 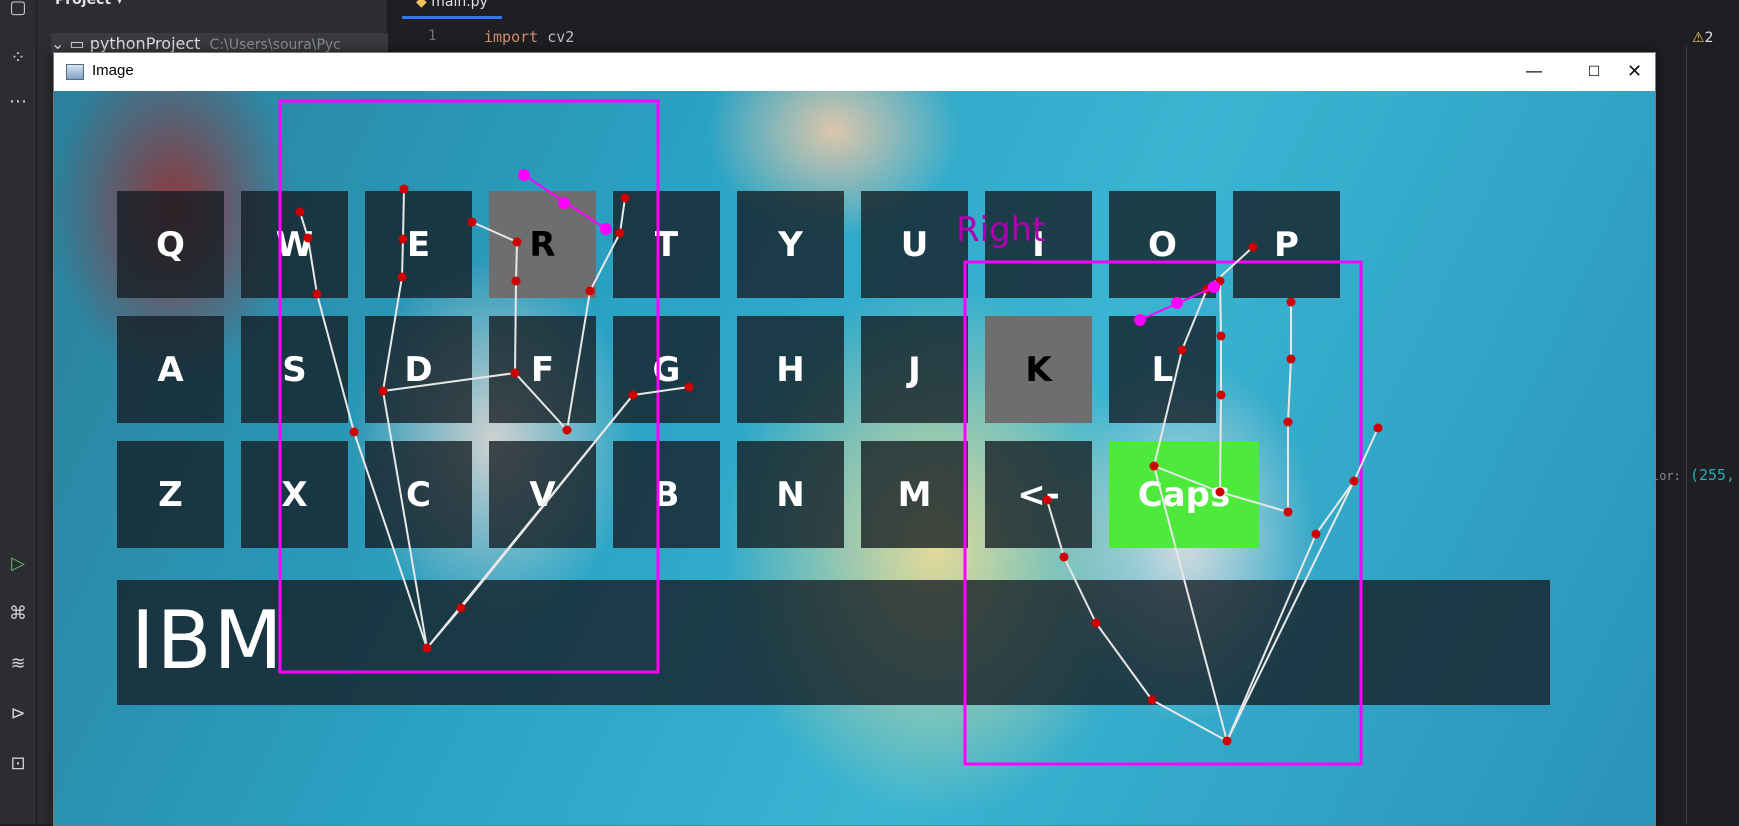 I want to click on warning-icon: ⚠, so click(x=1698, y=38).